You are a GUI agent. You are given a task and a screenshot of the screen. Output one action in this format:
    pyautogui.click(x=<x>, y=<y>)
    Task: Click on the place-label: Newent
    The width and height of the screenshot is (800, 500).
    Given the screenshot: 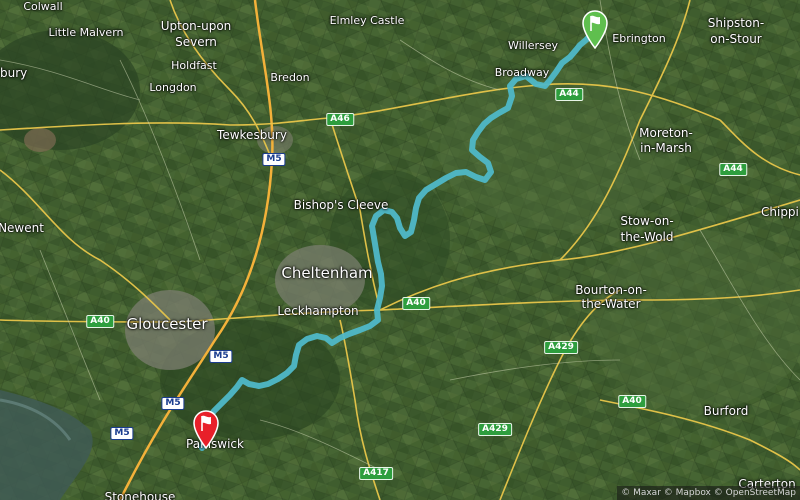 What is the action you would take?
    pyautogui.click(x=22, y=228)
    